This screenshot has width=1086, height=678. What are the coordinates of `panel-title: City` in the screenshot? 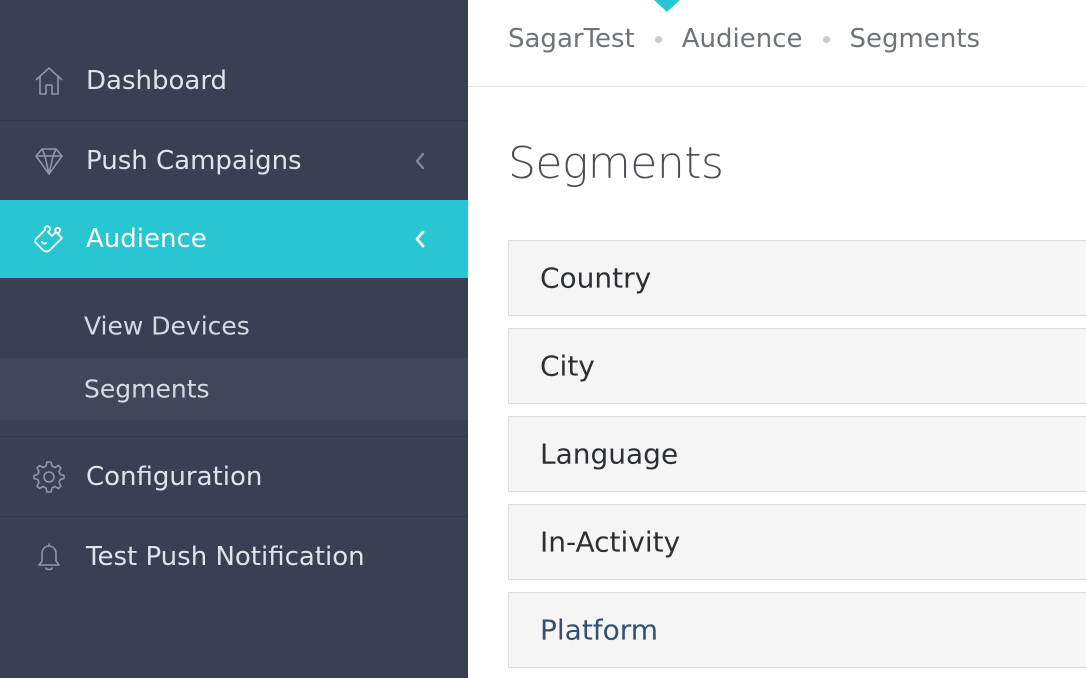 It's located at (567, 366).